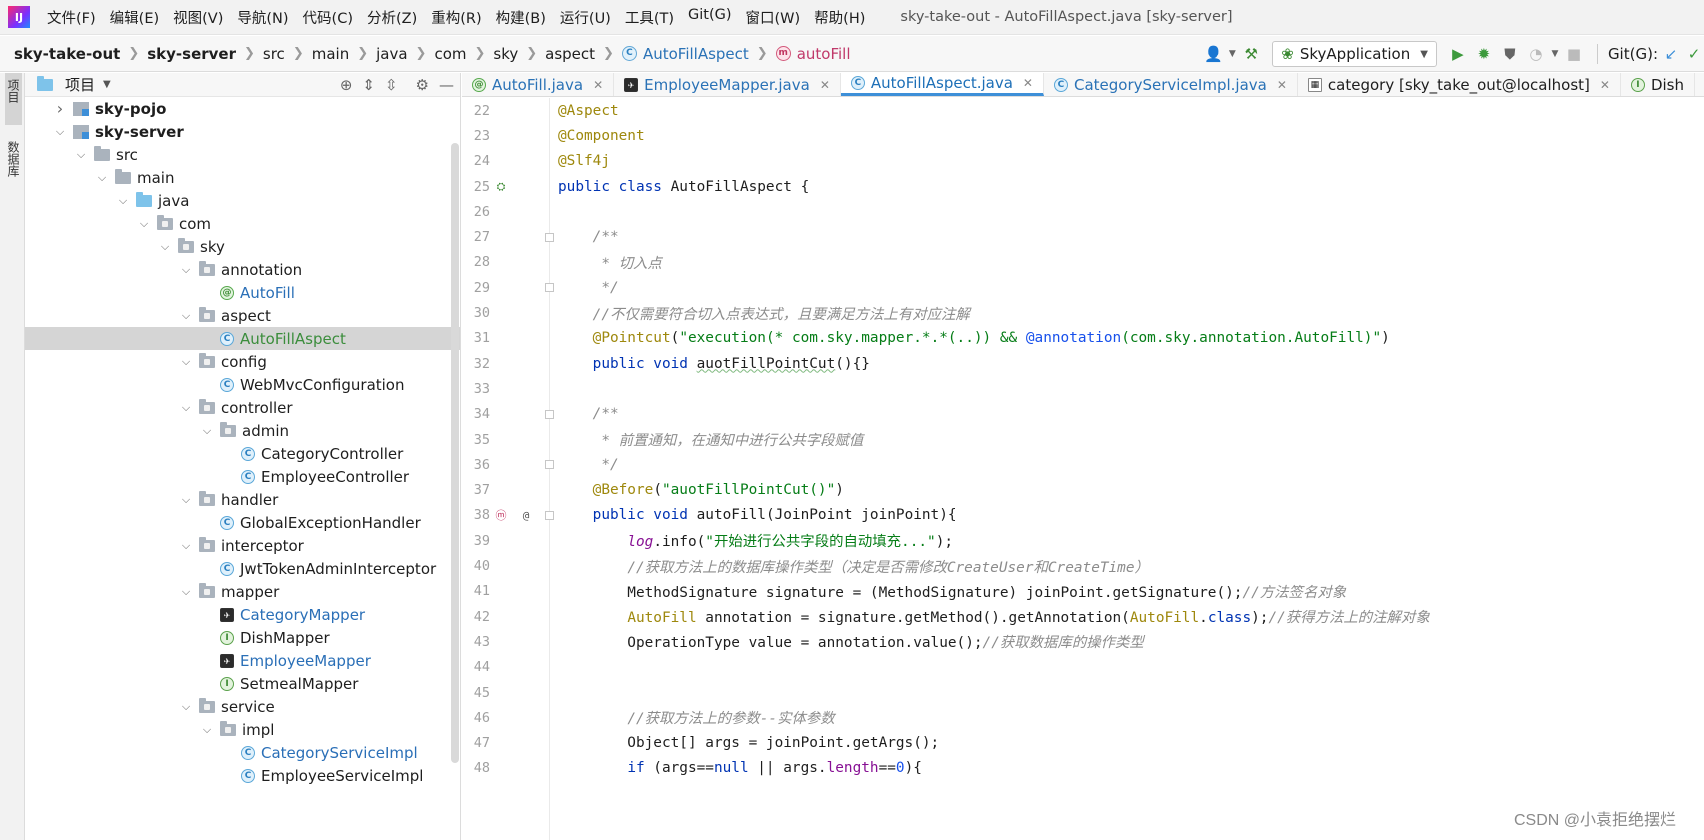  Describe the element at coordinates (1251, 54) in the screenshot. I see `build-hammer-icon: ⚒` at that location.